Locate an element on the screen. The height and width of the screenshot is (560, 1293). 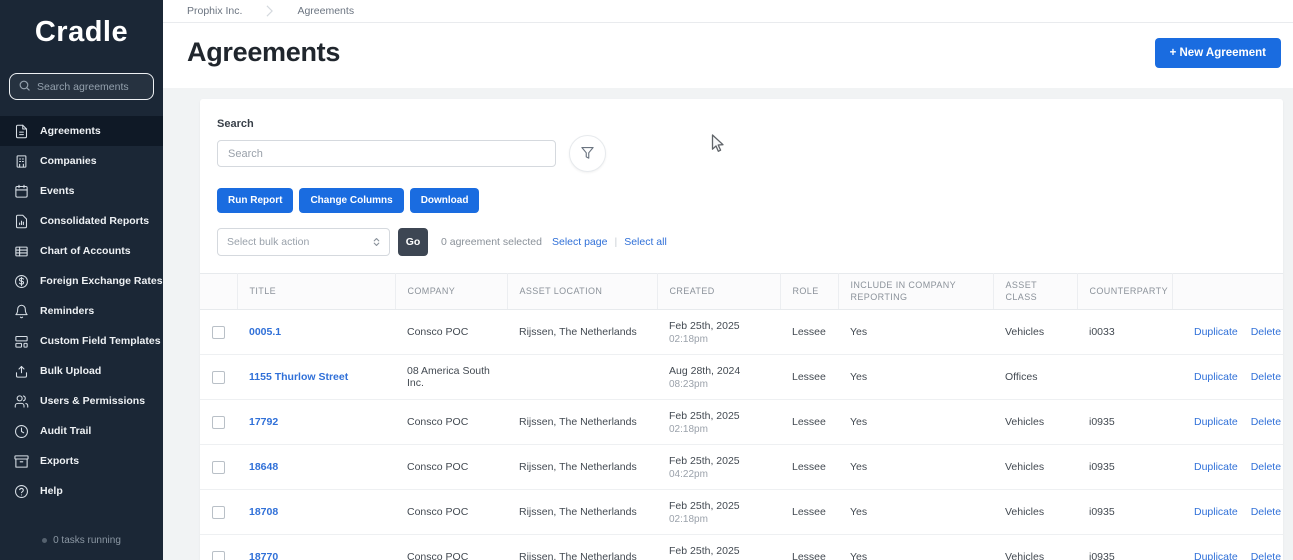
sidebar-item-companies: Companies is located at coordinates (81, 161).